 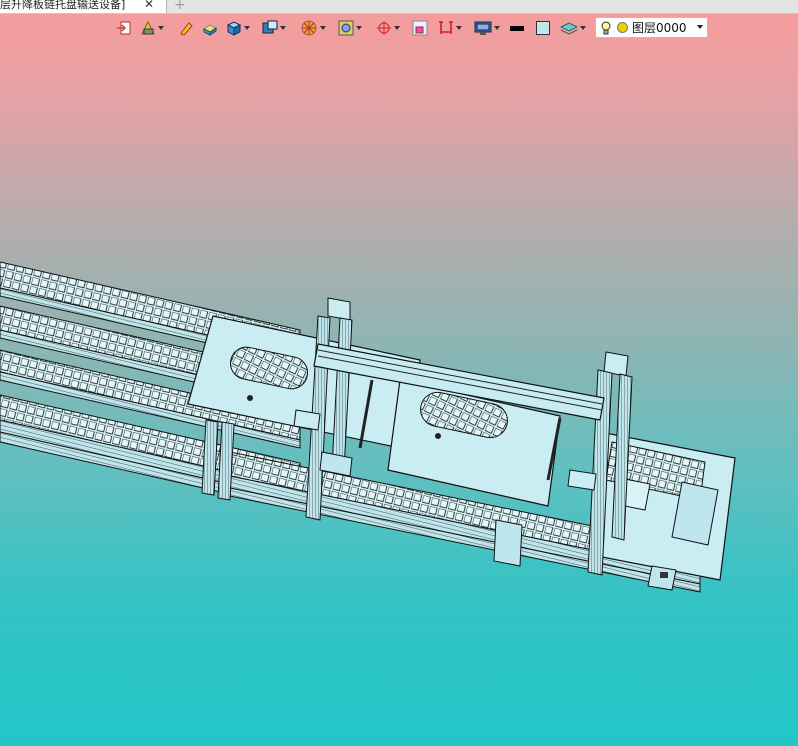 I want to click on exit-sketch-icon, so click(x=124, y=28).